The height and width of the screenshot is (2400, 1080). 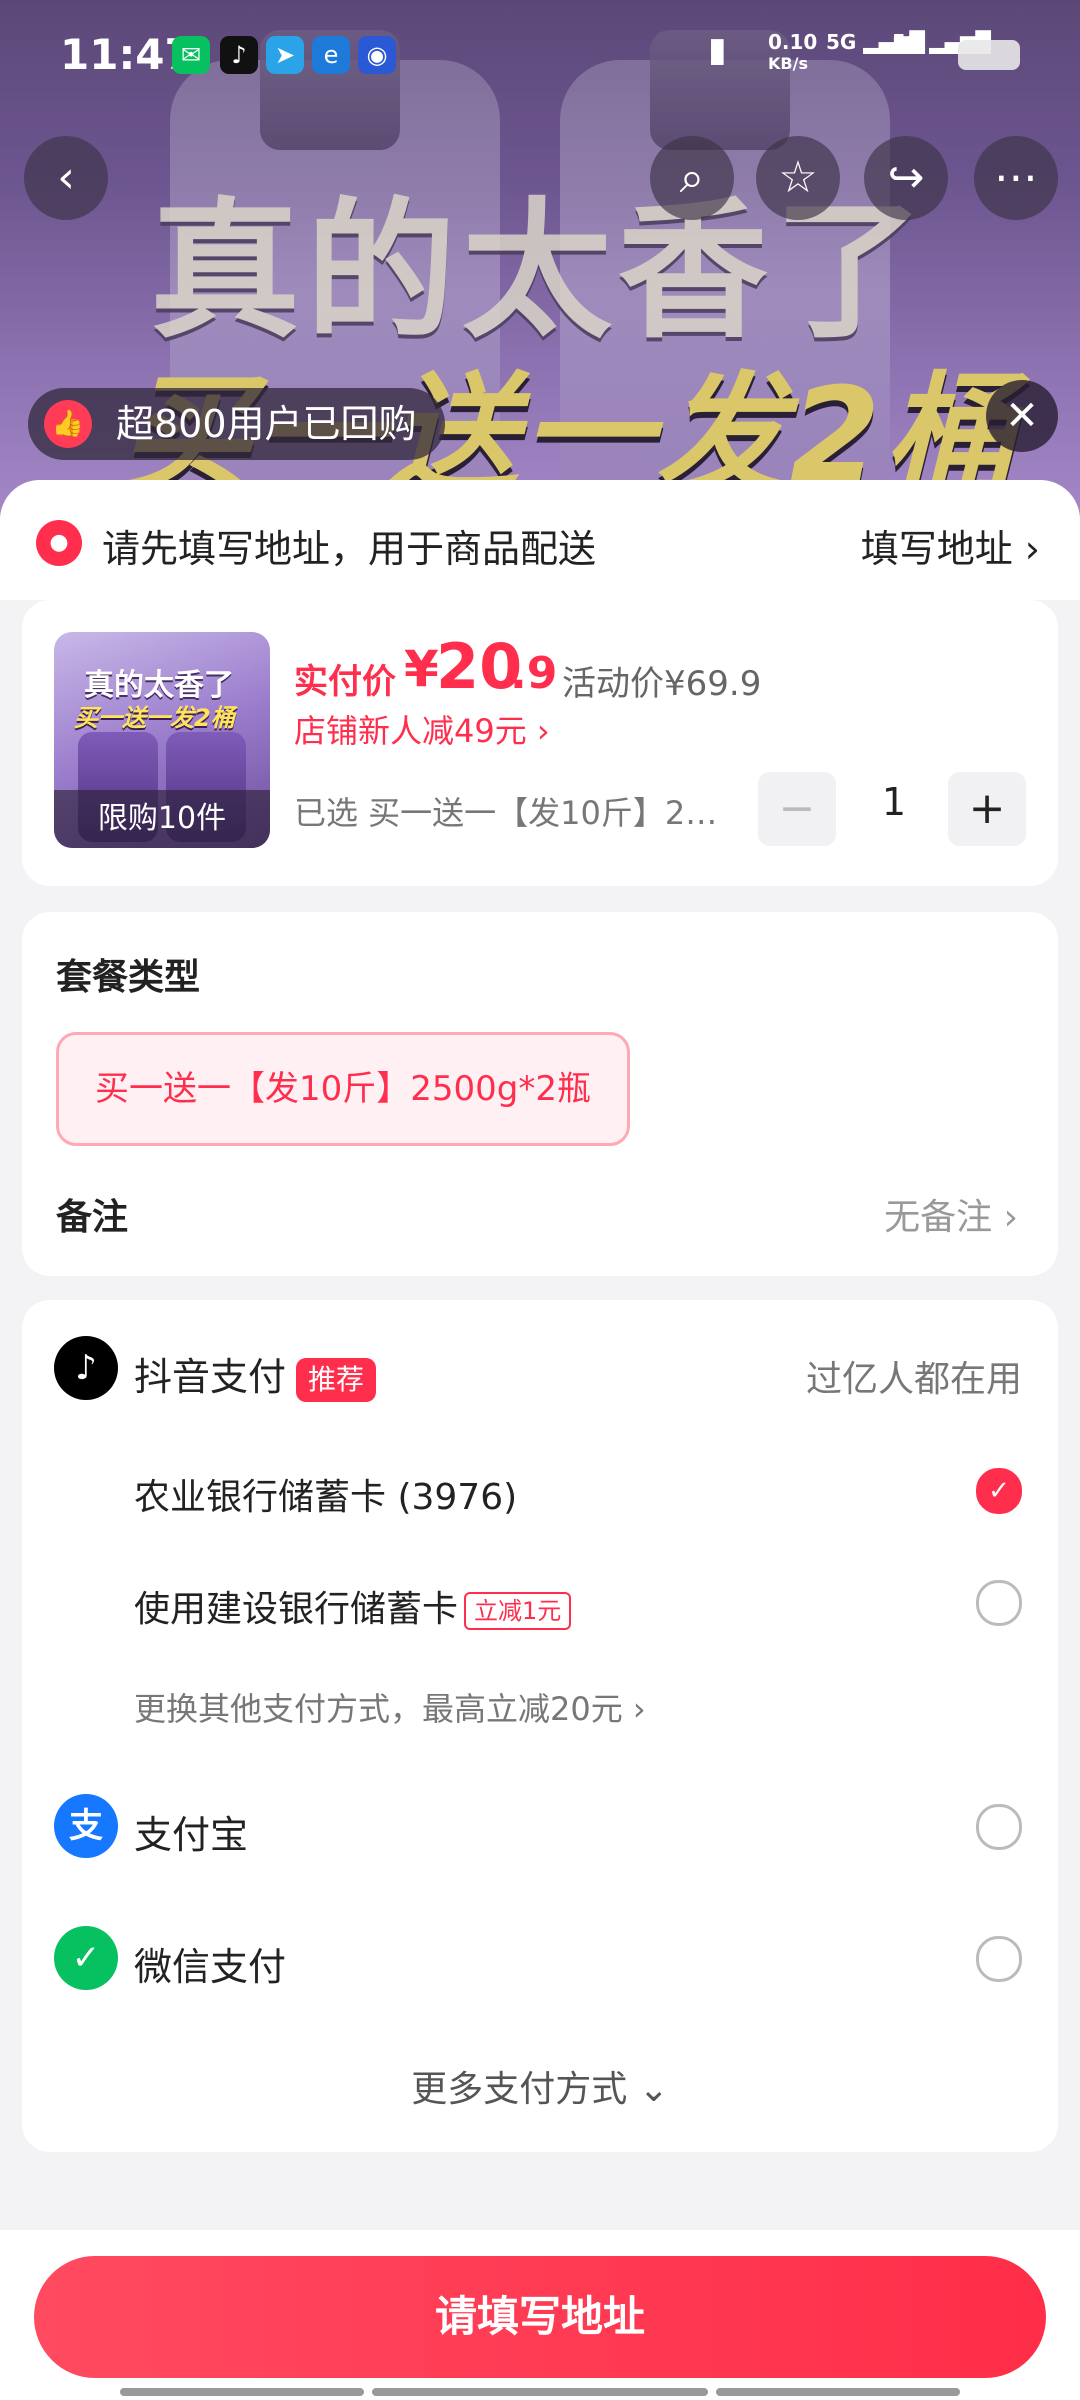 What do you see at coordinates (913, 1379) in the screenshot?
I see `douyin-pay-note: 过亿人都在用` at bounding box center [913, 1379].